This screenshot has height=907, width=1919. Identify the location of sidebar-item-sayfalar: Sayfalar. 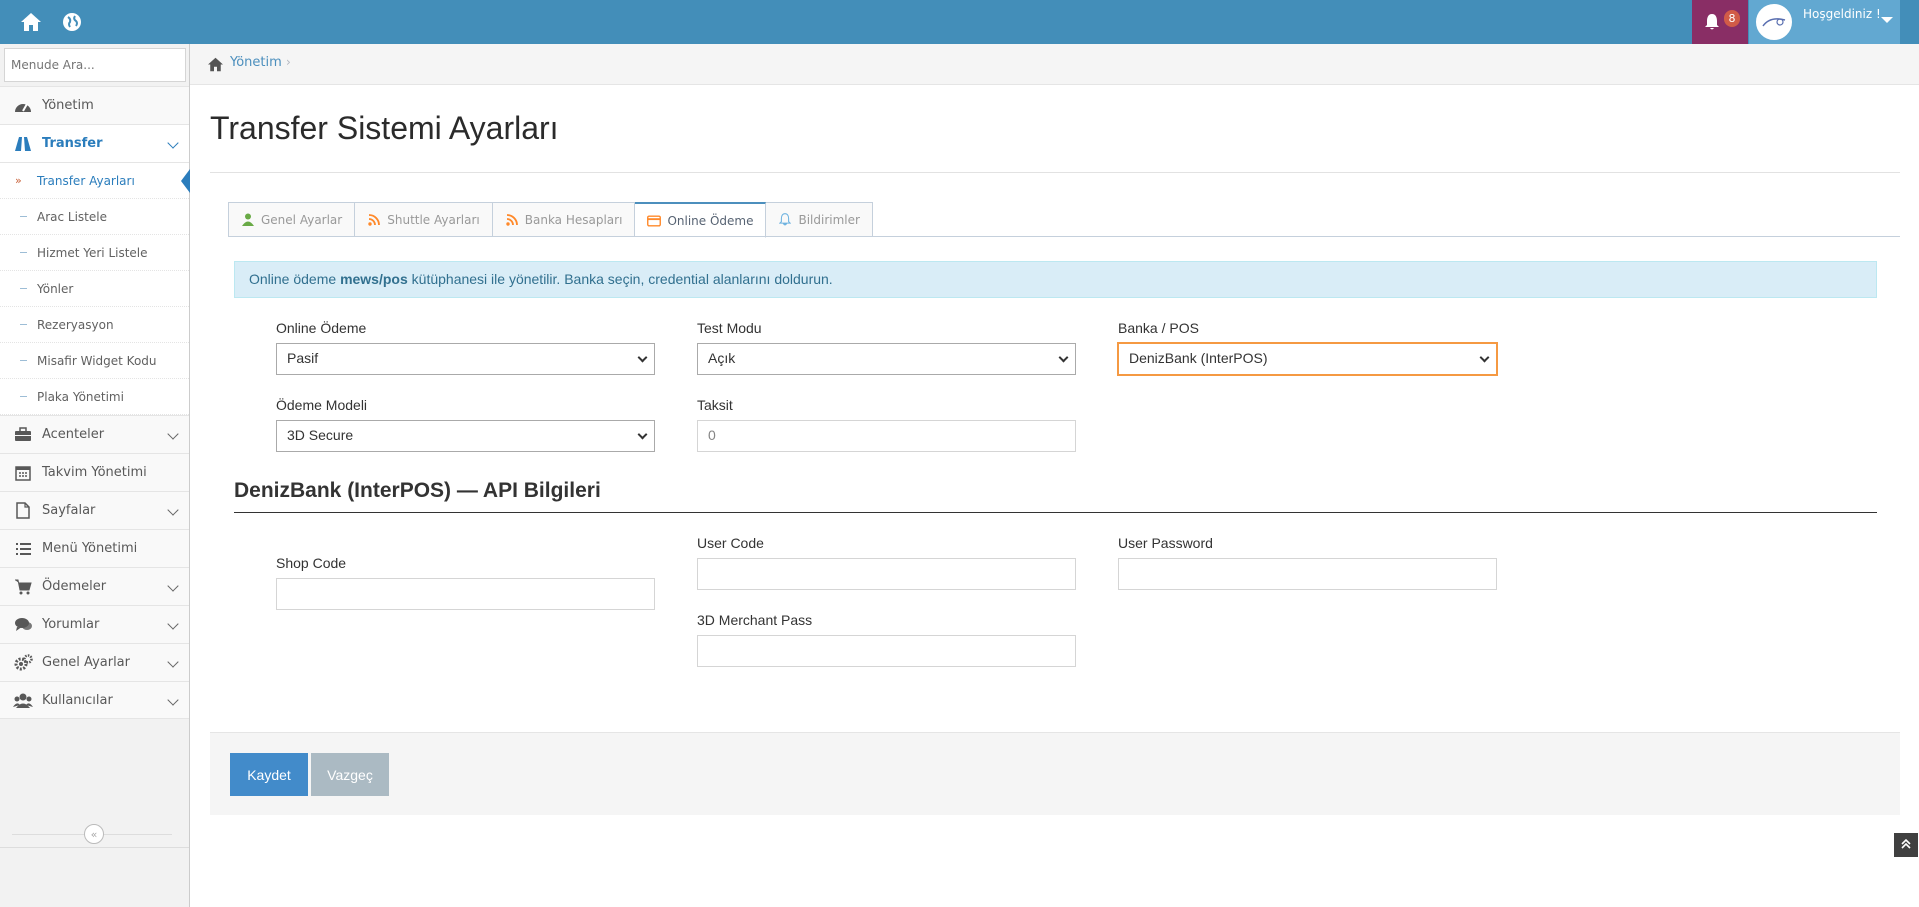
(94, 510).